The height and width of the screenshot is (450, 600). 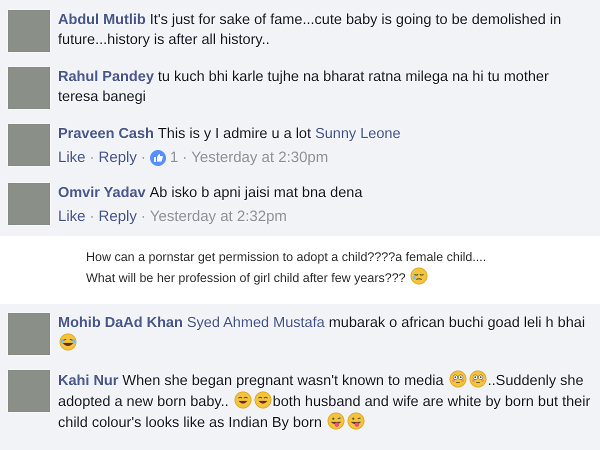 What do you see at coordinates (229, 134) in the screenshot?
I see `comment-text: Praveen Cash This is y I admire u a lot Sunny Leone` at bounding box center [229, 134].